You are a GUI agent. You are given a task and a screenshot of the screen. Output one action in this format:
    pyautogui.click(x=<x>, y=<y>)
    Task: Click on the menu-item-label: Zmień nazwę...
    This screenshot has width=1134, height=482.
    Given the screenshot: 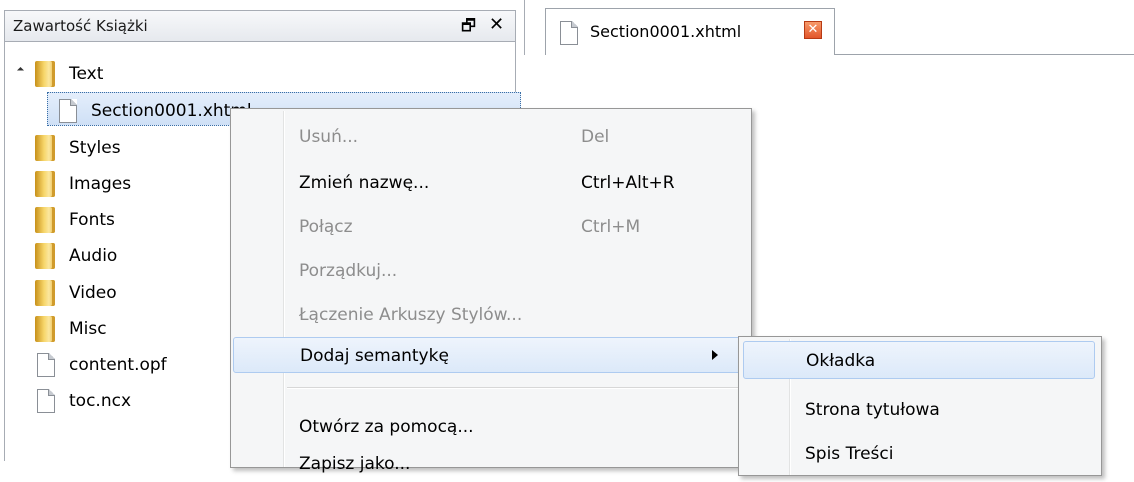 What is the action you would take?
    pyautogui.click(x=364, y=183)
    